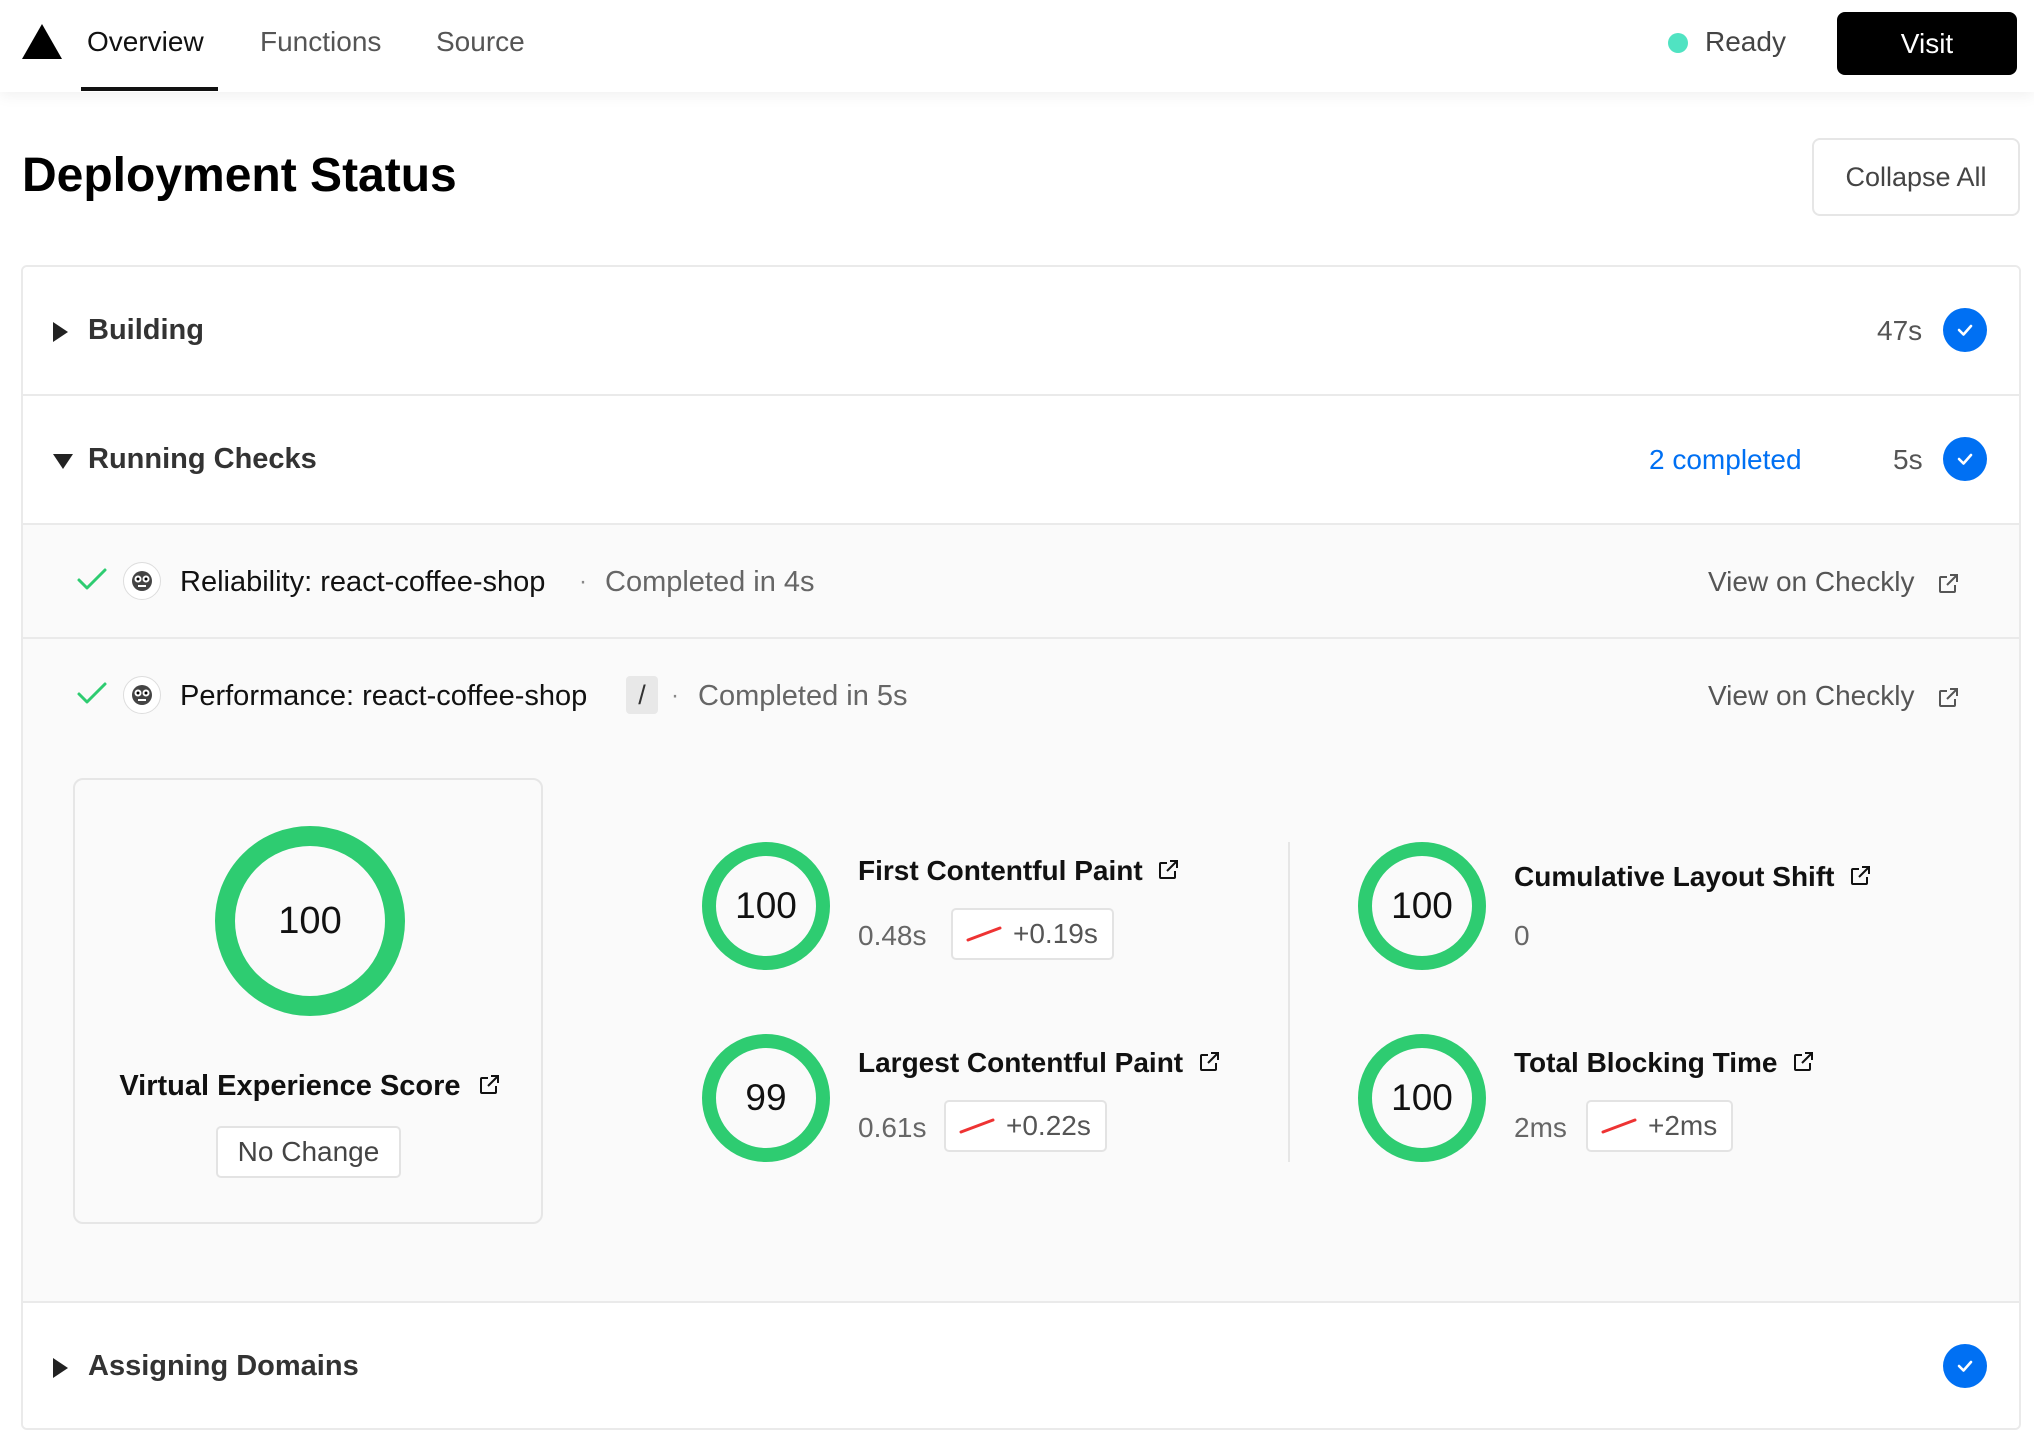 This screenshot has width=2034, height=1444. Describe the element at coordinates (1048, 1125) in the screenshot. I see `lcp-delta: +0.22s` at that location.